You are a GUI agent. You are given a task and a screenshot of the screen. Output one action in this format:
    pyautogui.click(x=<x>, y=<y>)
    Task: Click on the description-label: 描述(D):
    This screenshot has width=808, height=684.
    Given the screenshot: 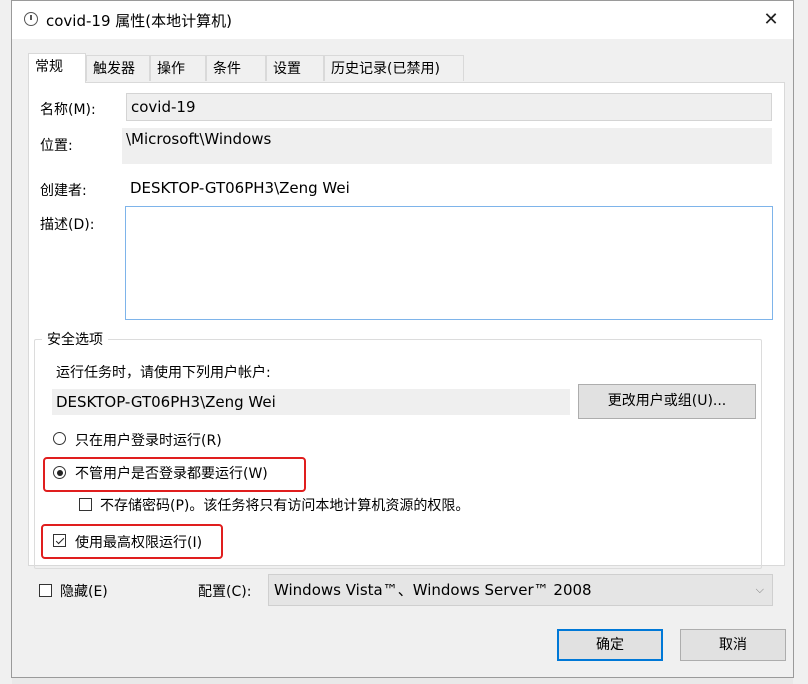 What is the action you would take?
    pyautogui.click(x=67, y=225)
    